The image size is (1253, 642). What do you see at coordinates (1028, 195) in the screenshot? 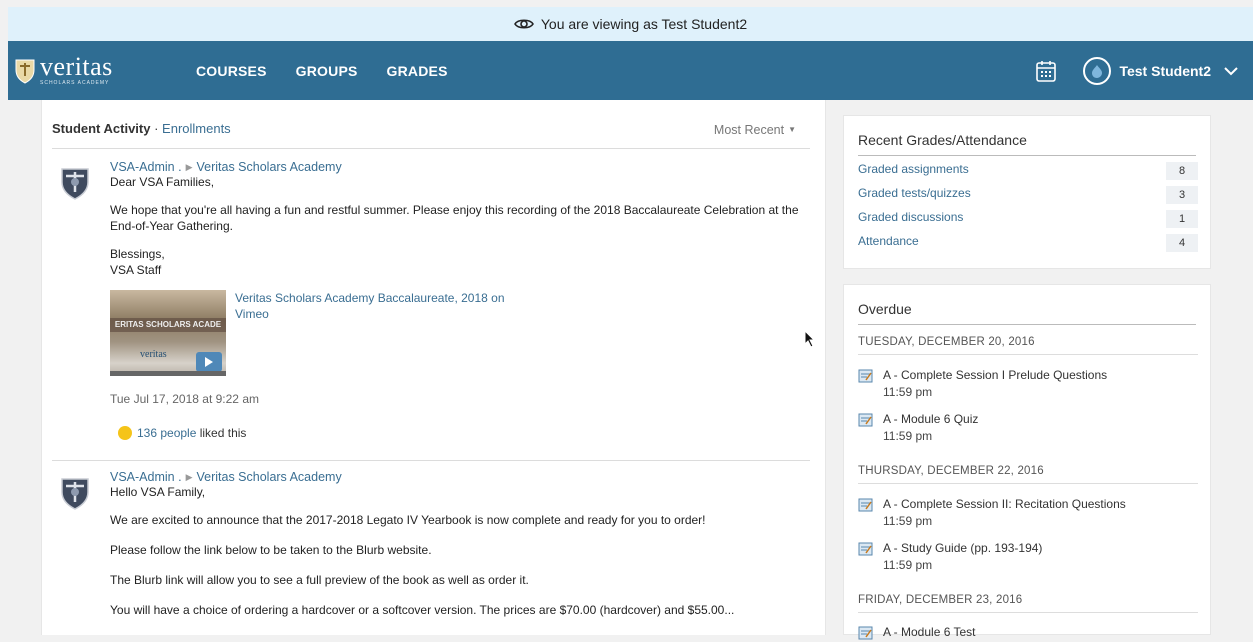
I see `grades-row: Graded tests/quizzes 3` at bounding box center [1028, 195].